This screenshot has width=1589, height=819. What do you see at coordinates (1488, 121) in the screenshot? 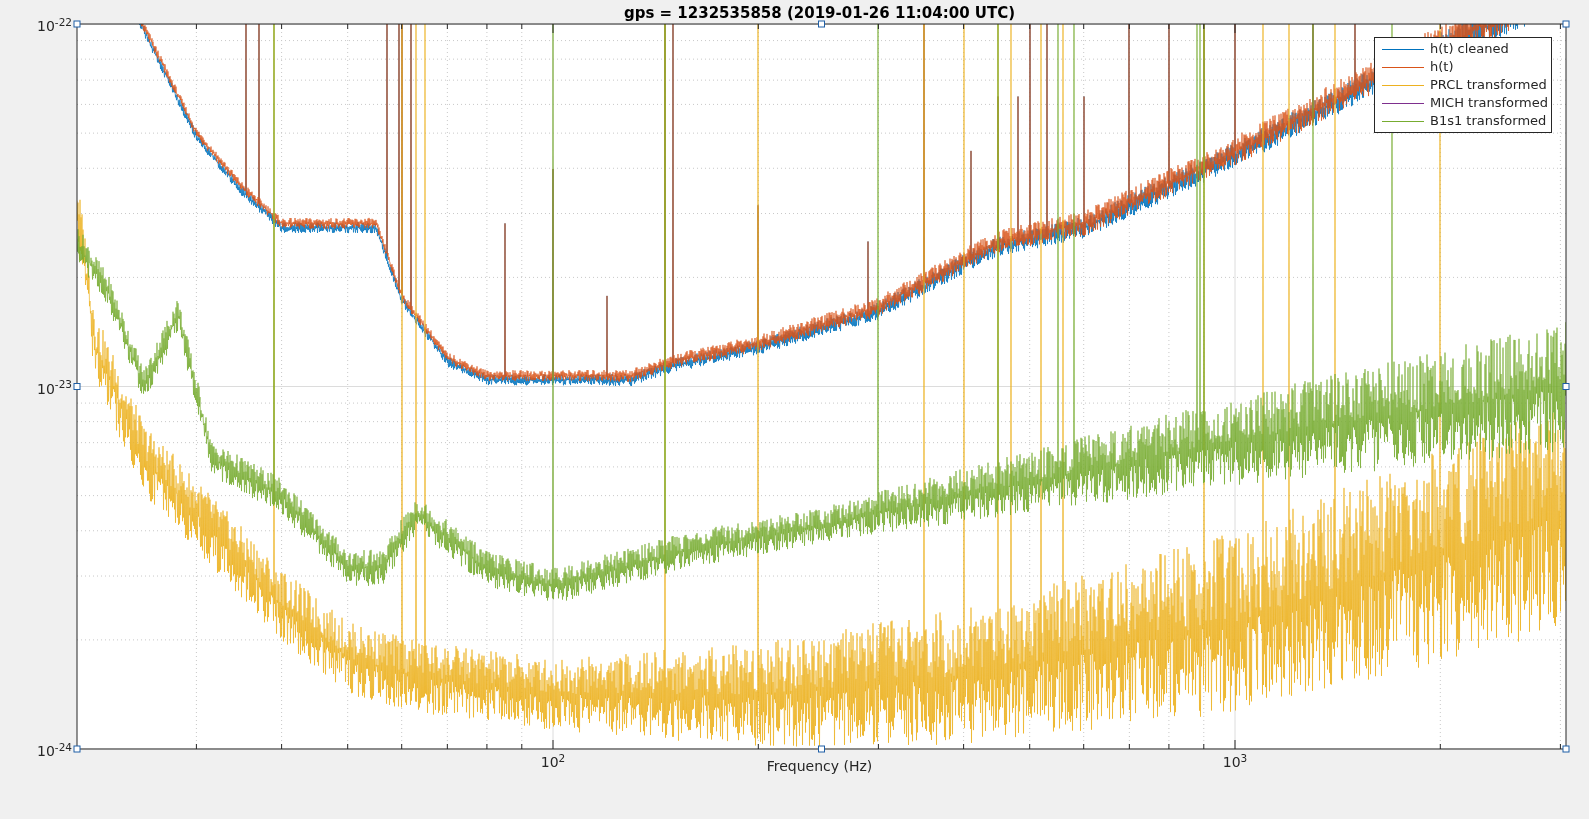
I see `legend-label: B1s1 transformed` at bounding box center [1488, 121].